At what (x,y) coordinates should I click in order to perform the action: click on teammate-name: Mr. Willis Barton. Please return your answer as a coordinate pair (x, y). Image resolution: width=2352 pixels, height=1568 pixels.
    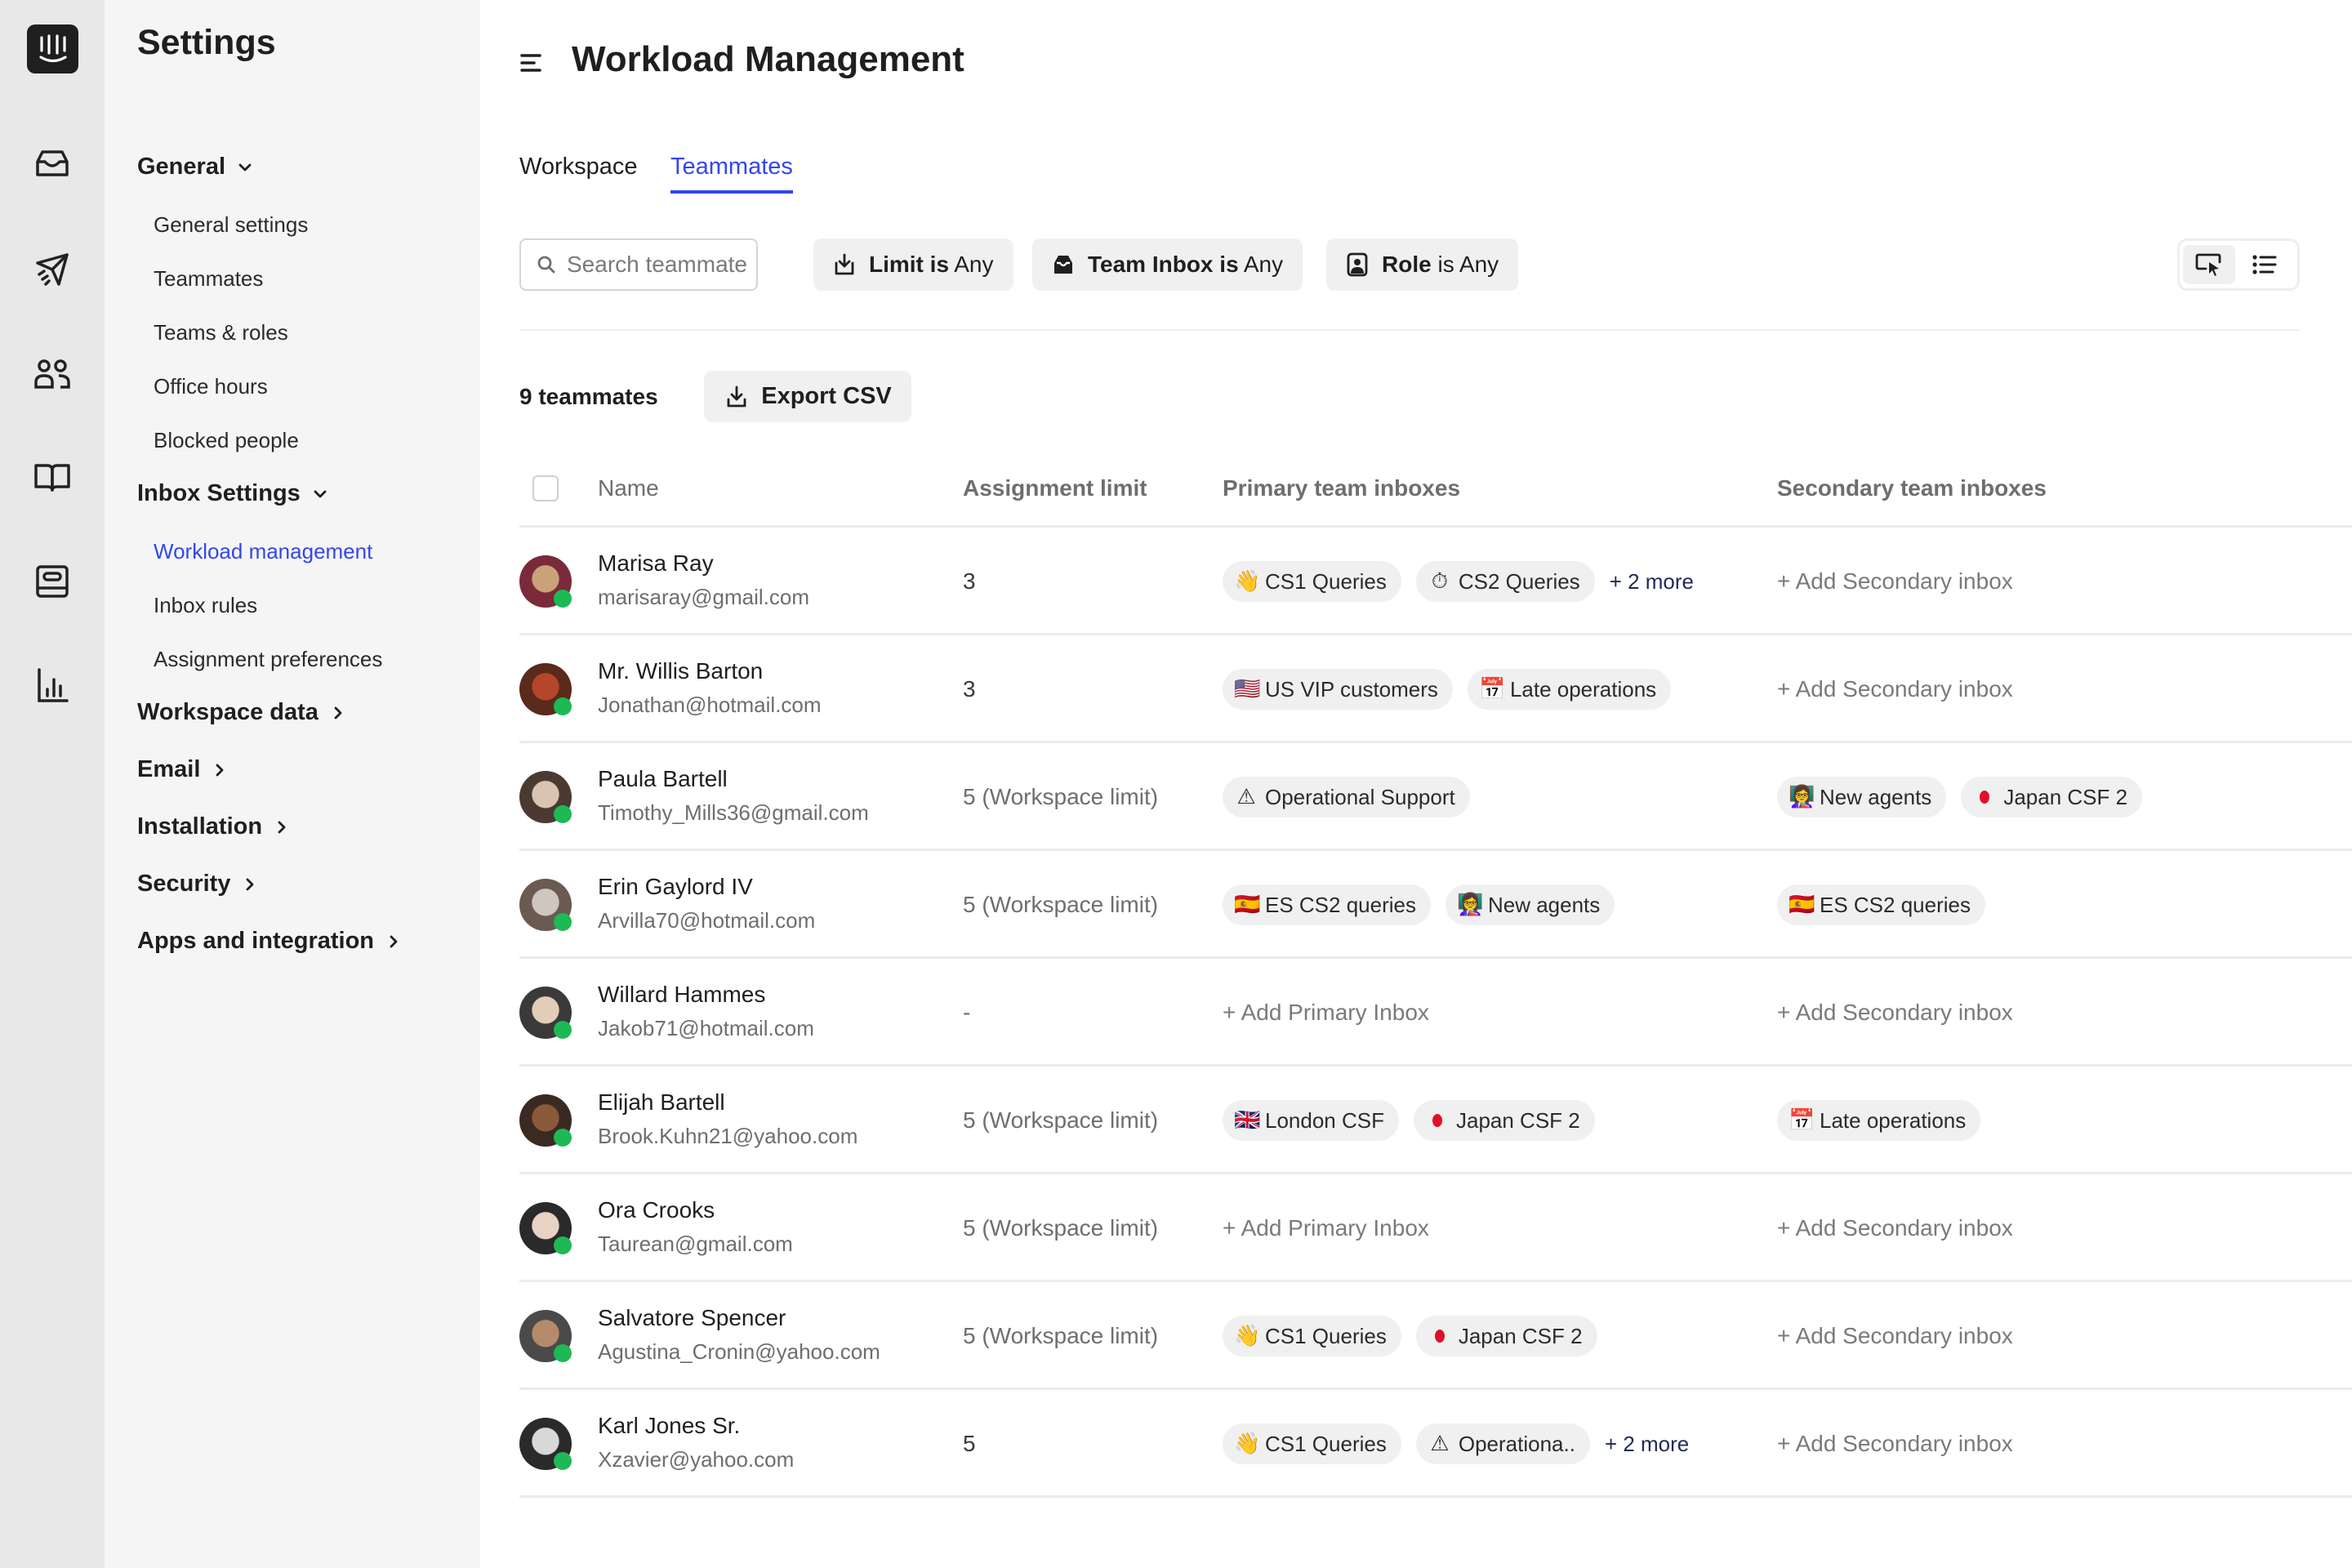
    Looking at the image, I should click on (680, 671).